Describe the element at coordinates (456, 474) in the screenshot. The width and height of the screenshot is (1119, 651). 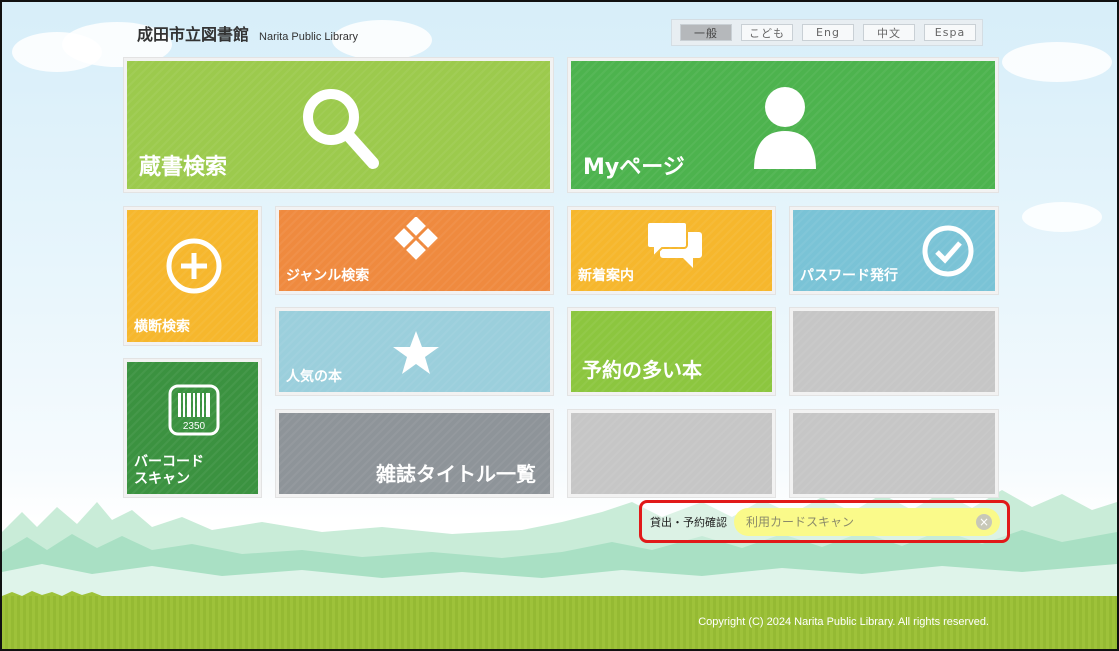
I see `tile-label: 雑誌タイトル一覧` at that location.